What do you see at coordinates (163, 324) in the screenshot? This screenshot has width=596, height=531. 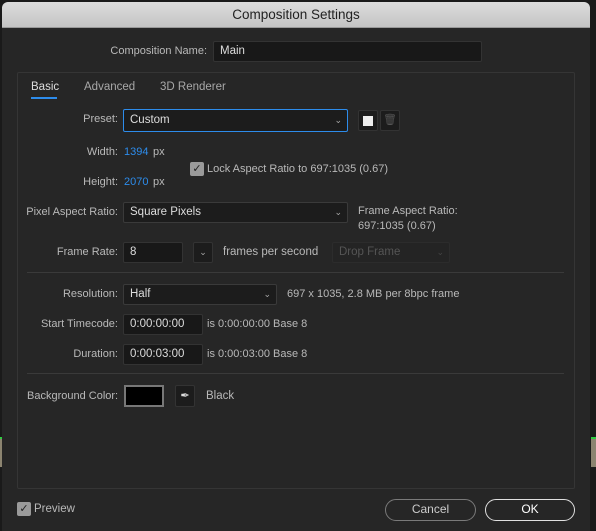 I see `start-timecode-input: 0:00:00:00` at bounding box center [163, 324].